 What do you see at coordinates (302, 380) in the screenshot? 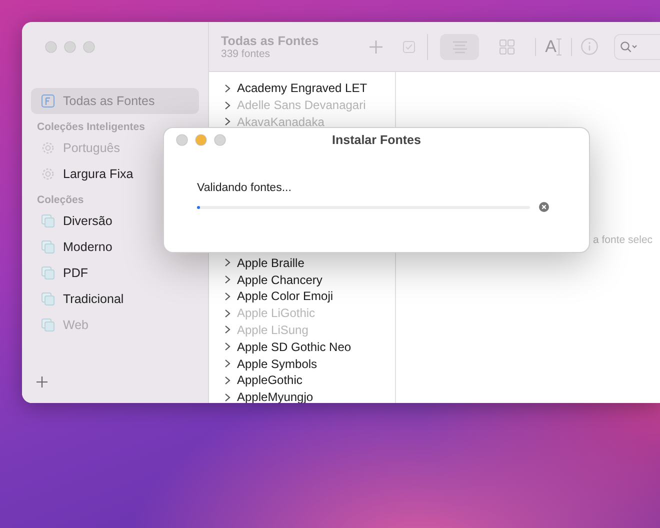
I see `font-row: AppleGothic` at bounding box center [302, 380].